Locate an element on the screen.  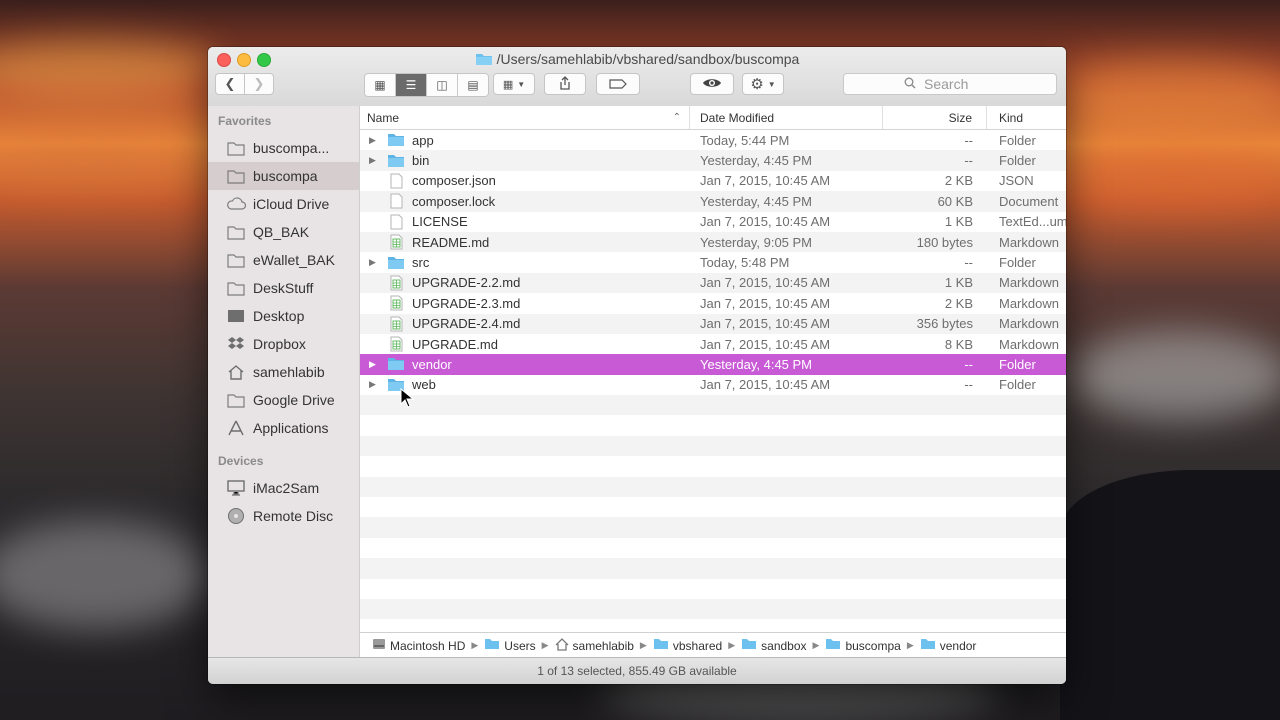
sidebar-item-imac2sam: iMac2Sam is located at coordinates (283, 488).